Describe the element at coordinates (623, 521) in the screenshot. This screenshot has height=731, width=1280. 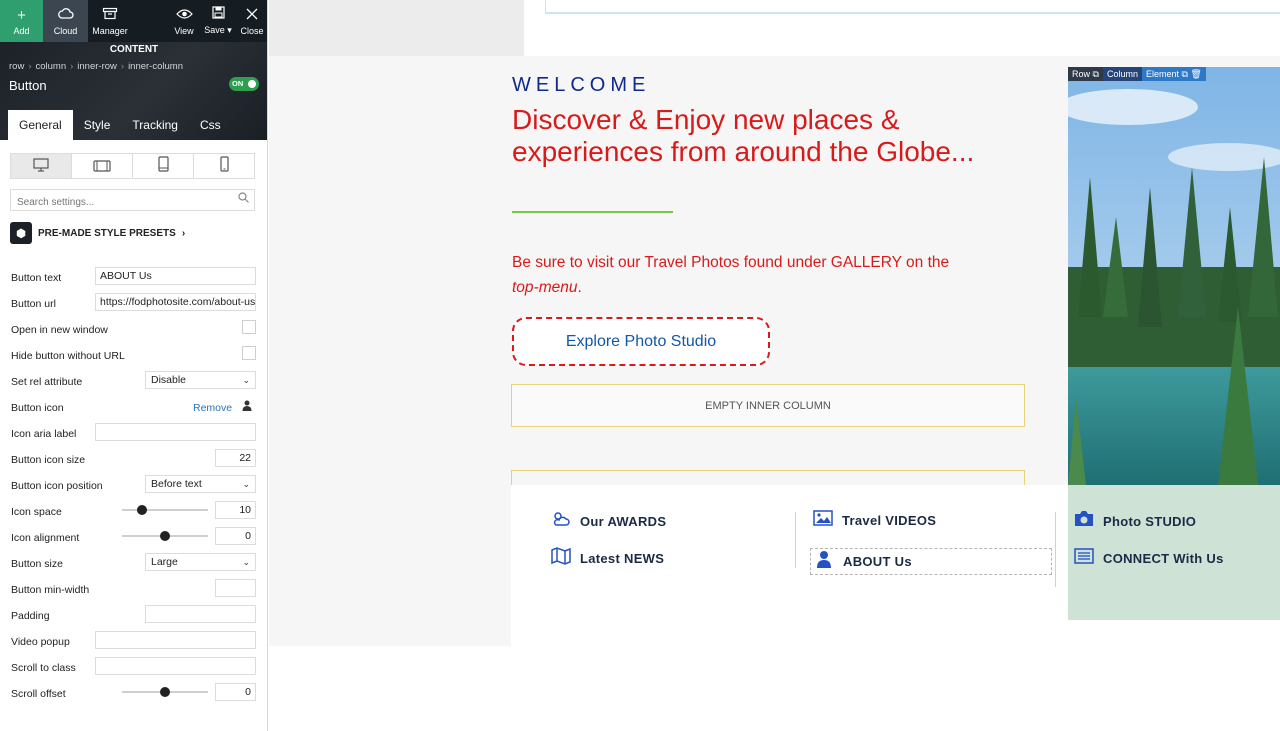
I see `menu-item-label: Our AWARDS` at that location.